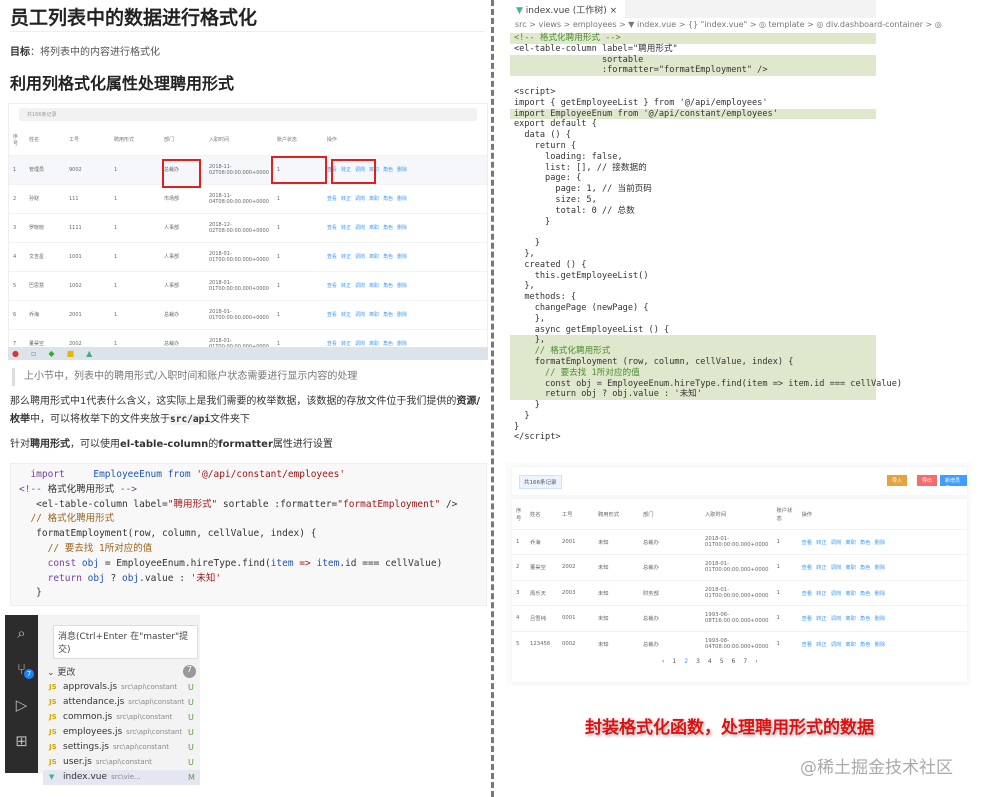  Describe the element at coordinates (897, 480) in the screenshot. I see `import-button: 导入` at that location.